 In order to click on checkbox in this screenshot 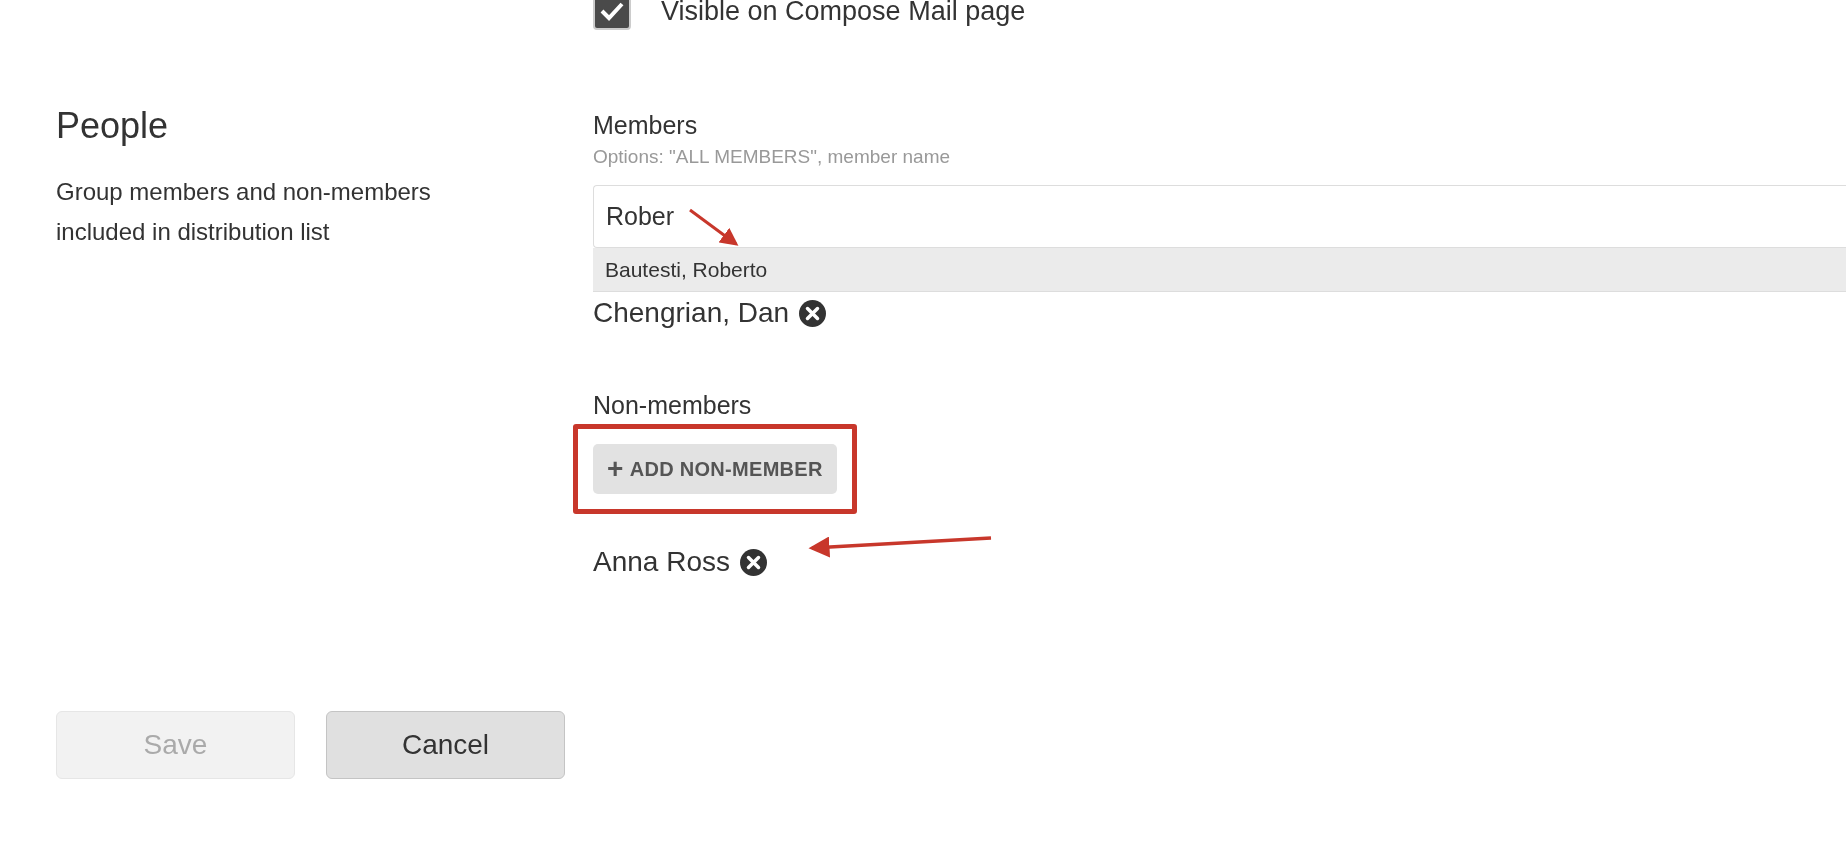, I will do `click(612, 15)`.